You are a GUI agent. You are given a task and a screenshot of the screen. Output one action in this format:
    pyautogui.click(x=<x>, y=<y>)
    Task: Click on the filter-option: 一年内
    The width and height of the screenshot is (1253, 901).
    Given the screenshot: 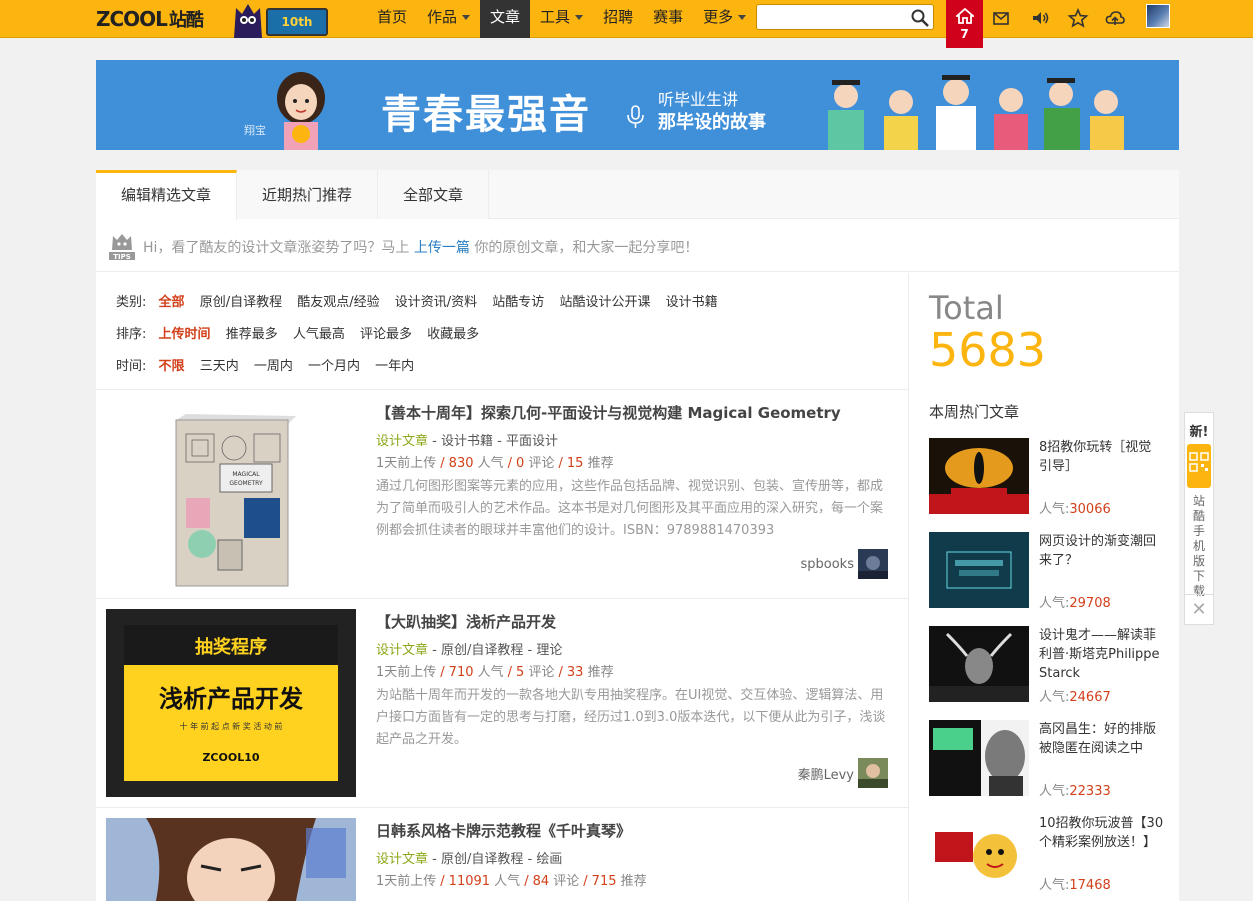 What is the action you would take?
    pyautogui.click(x=394, y=364)
    